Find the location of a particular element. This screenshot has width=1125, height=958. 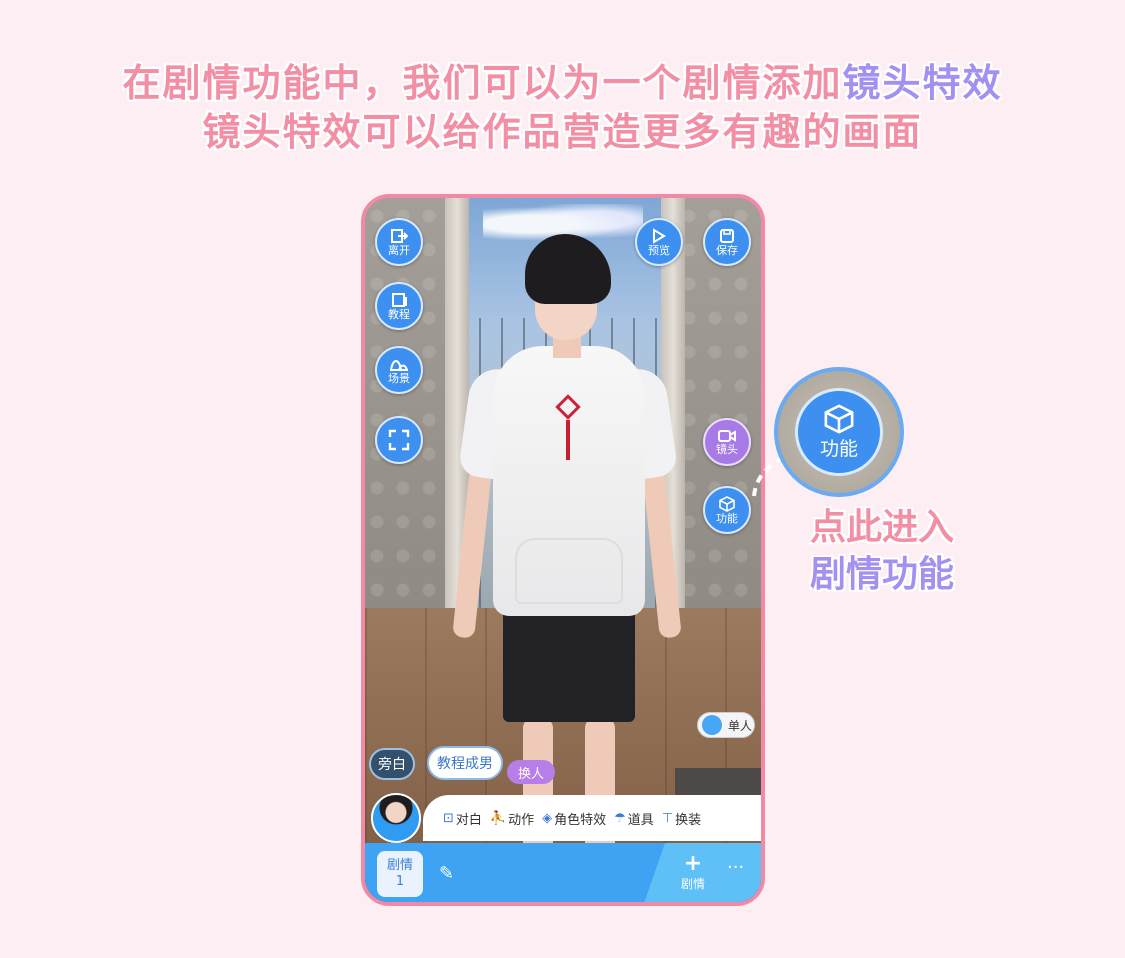

tool-dialogue: ⊡ 对白 is located at coordinates (462, 818).